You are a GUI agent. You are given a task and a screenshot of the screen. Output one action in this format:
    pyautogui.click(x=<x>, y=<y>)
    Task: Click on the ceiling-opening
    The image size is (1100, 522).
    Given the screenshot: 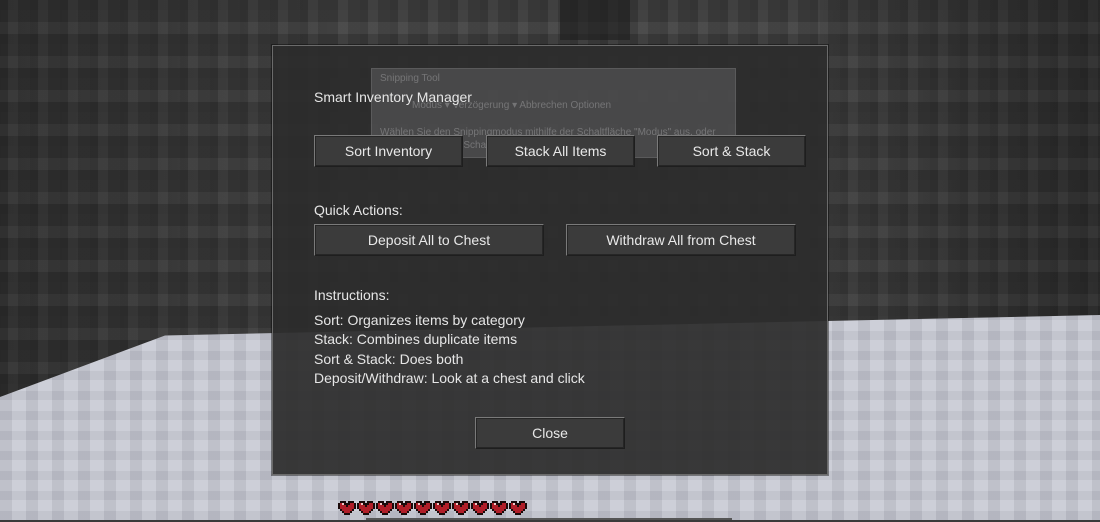 What is the action you would take?
    pyautogui.click(x=595, y=20)
    